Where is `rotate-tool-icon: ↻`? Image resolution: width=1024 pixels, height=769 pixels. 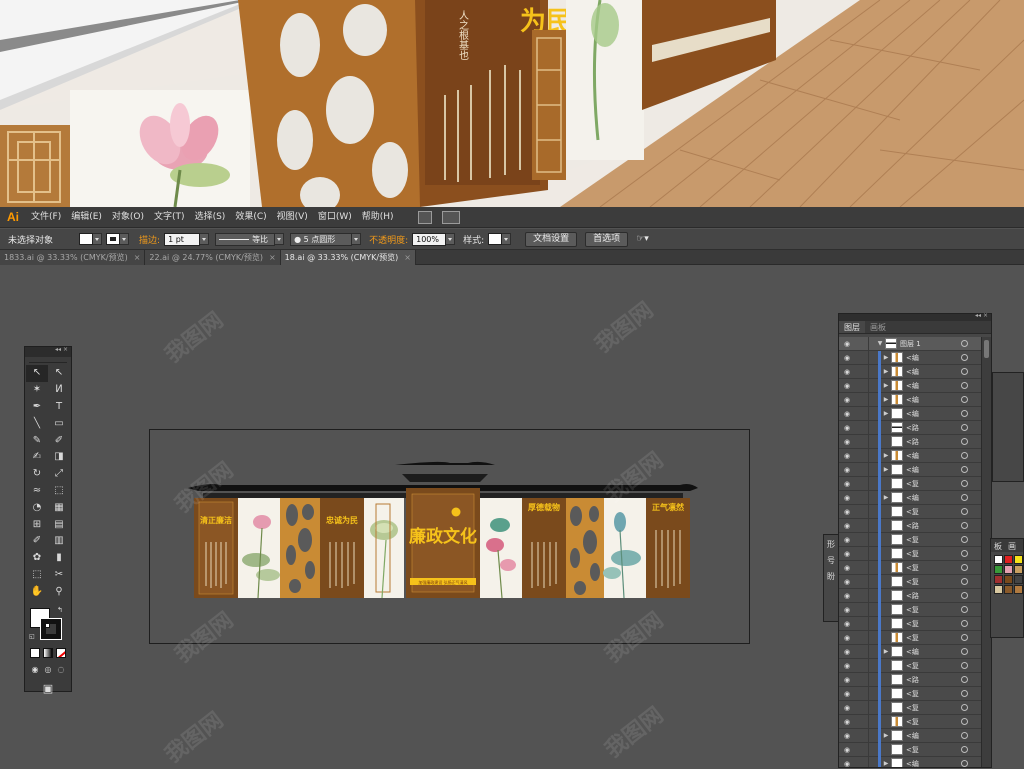 rotate-tool-icon: ↻ is located at coordinates (37, 474).